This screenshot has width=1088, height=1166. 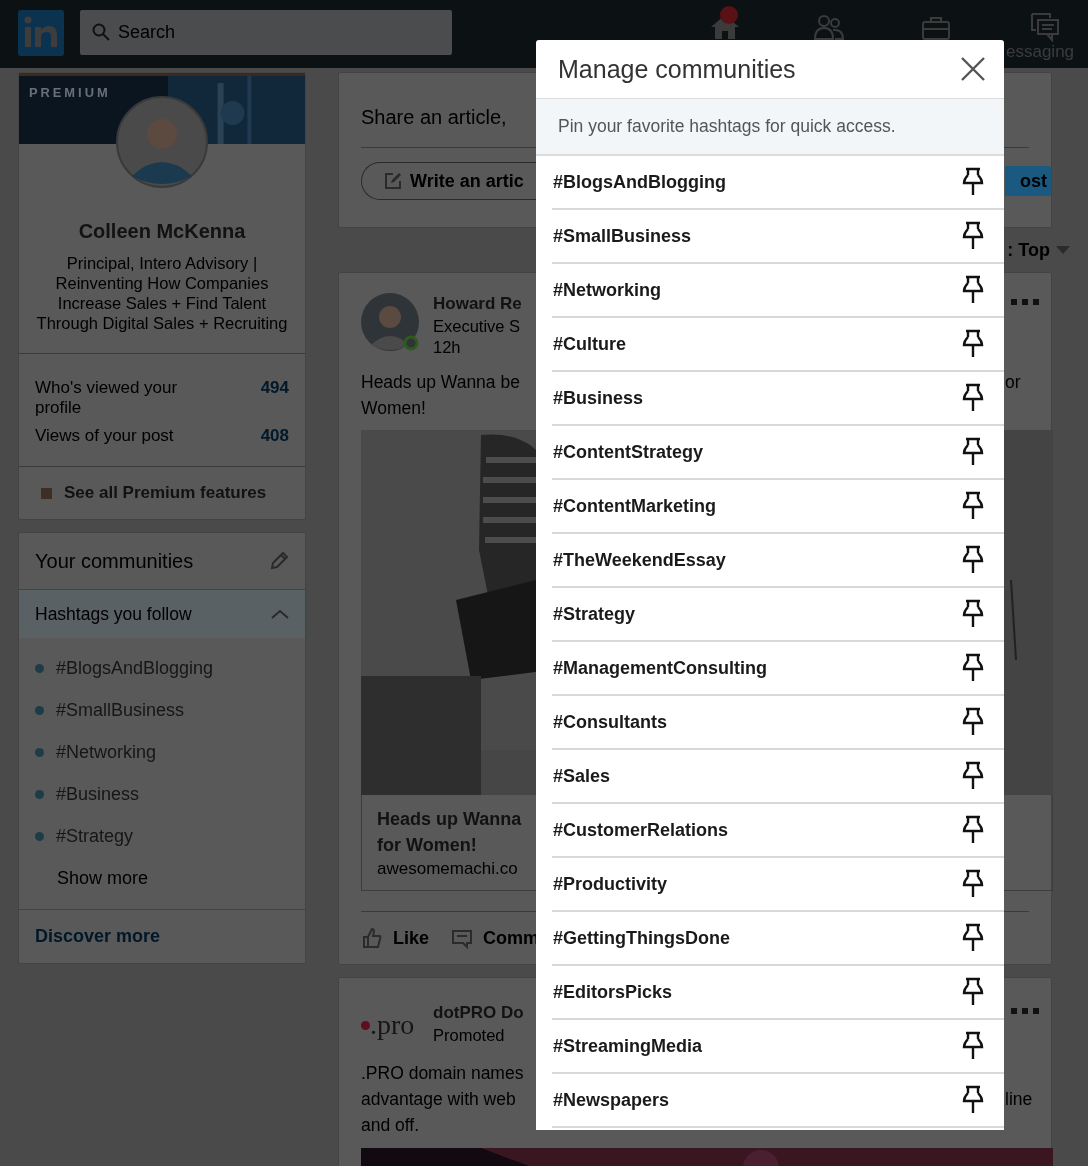 What do you see at coordinates (1013, 382) in the screenshot?
I see `post-text: or` at bounding box center [1013, 382].